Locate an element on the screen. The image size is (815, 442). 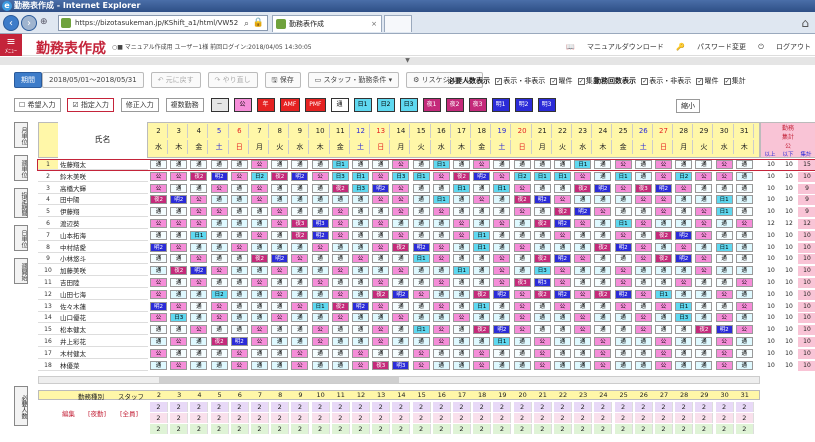
legend-14: 明3 is located at coordinates (546, 105).